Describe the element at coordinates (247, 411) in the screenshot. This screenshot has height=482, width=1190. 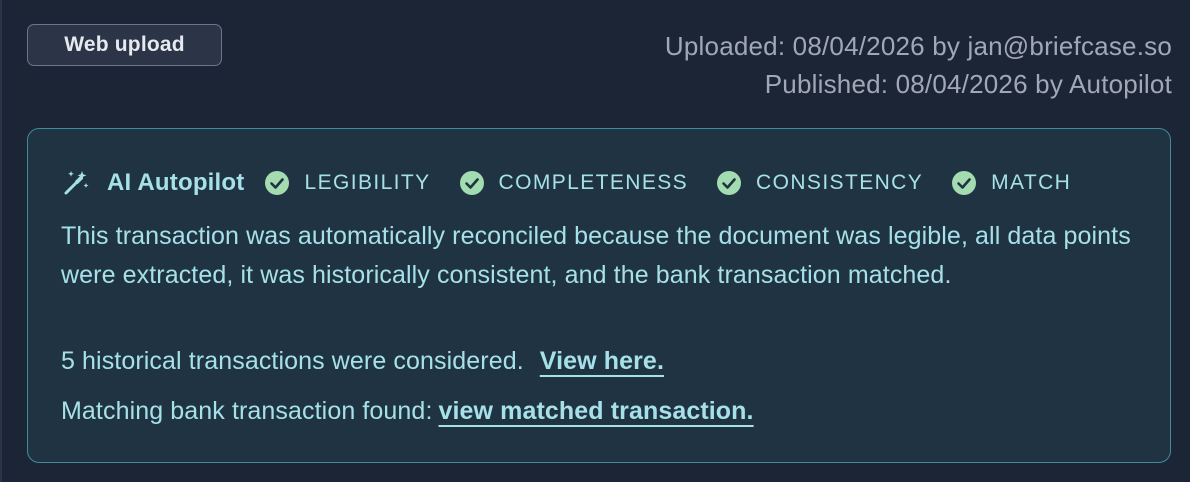
I see `bank-match-text: Matching bank transaction found:` at that location.